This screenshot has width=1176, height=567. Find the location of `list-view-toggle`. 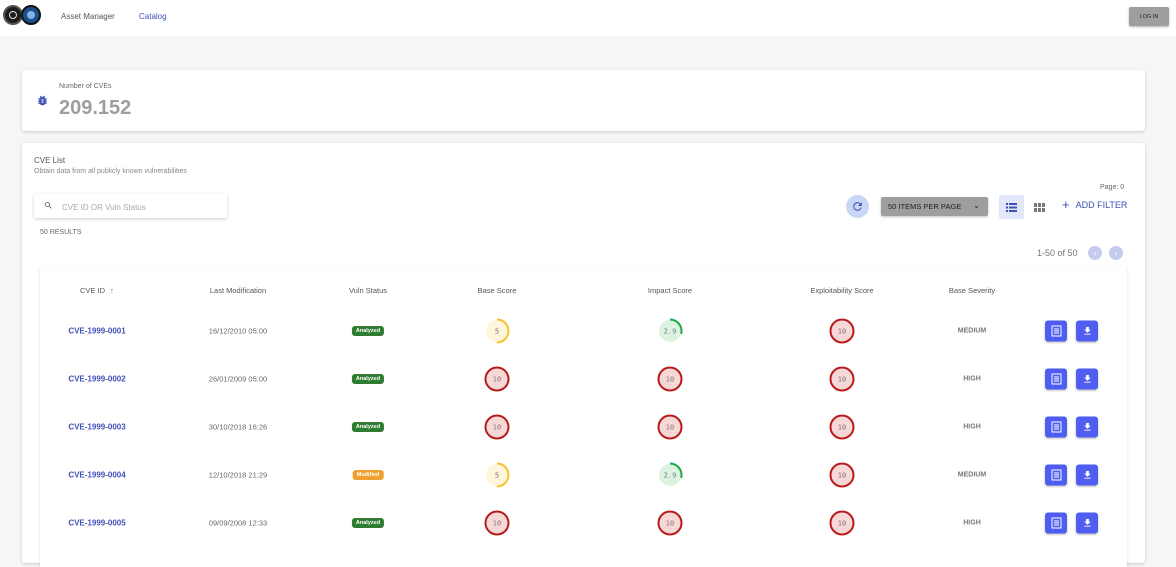

list-view-toggle is located at coordinates (1011, 207).